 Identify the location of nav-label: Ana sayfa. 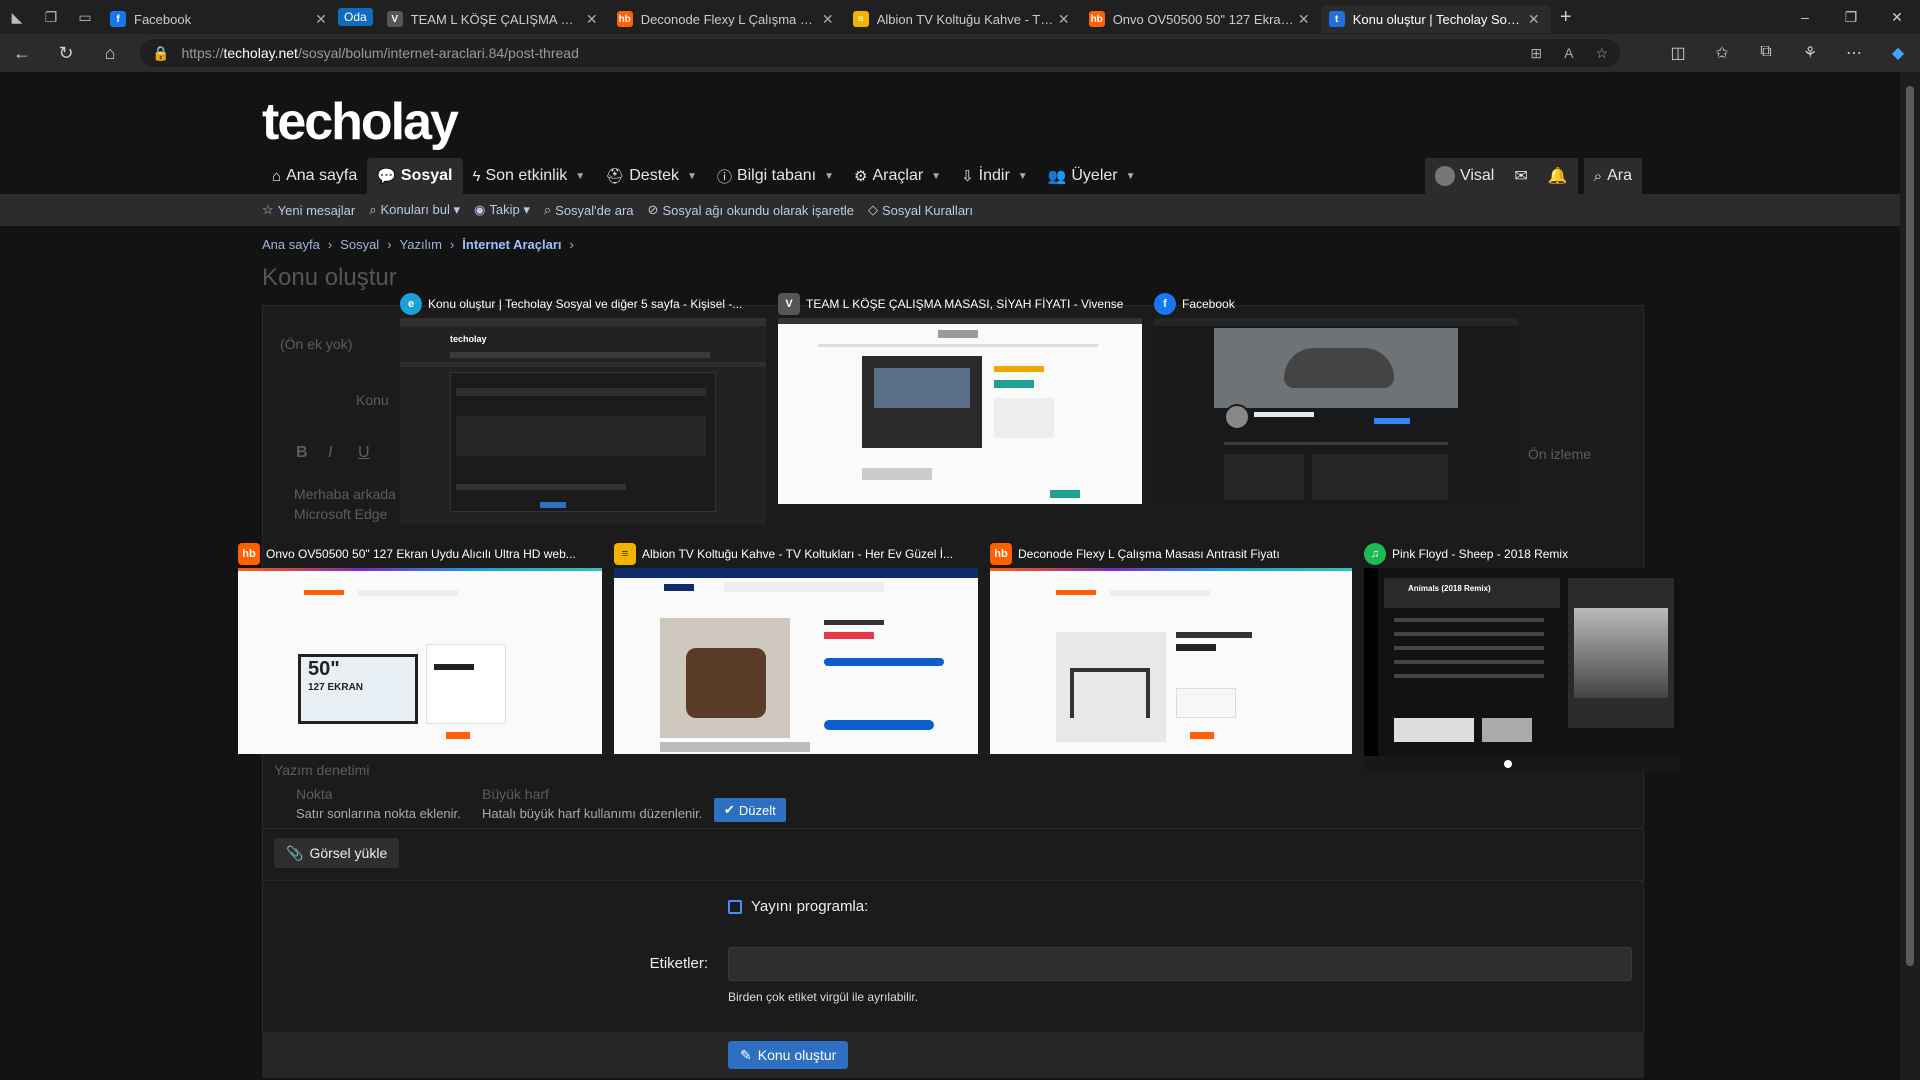
(322, 175).